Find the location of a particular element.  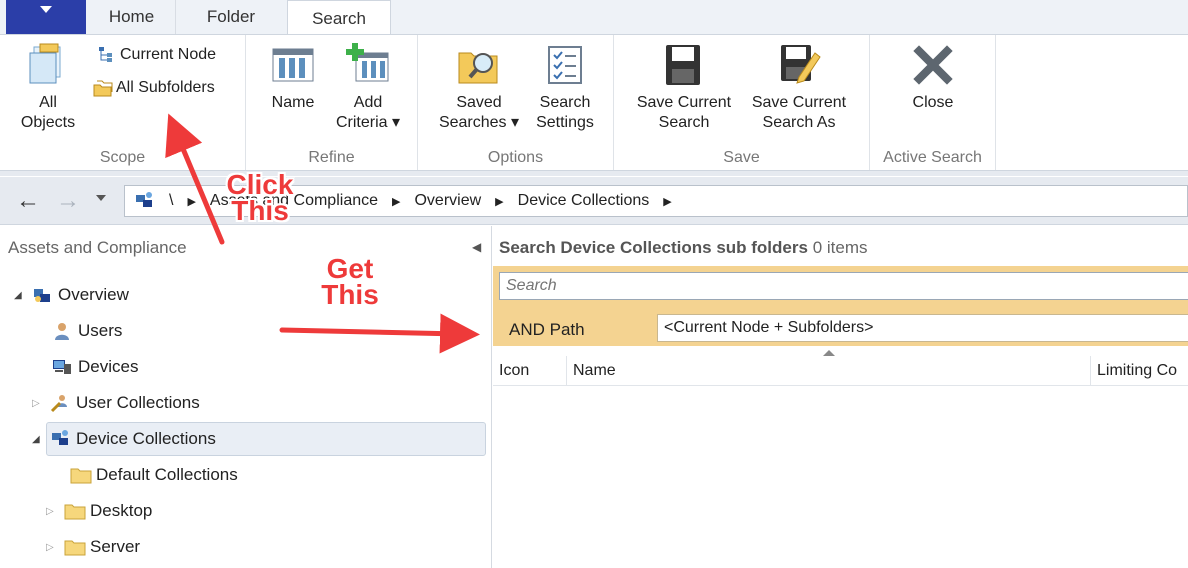

group-label-active-search: Active Search is located at coordinates (932, 157).